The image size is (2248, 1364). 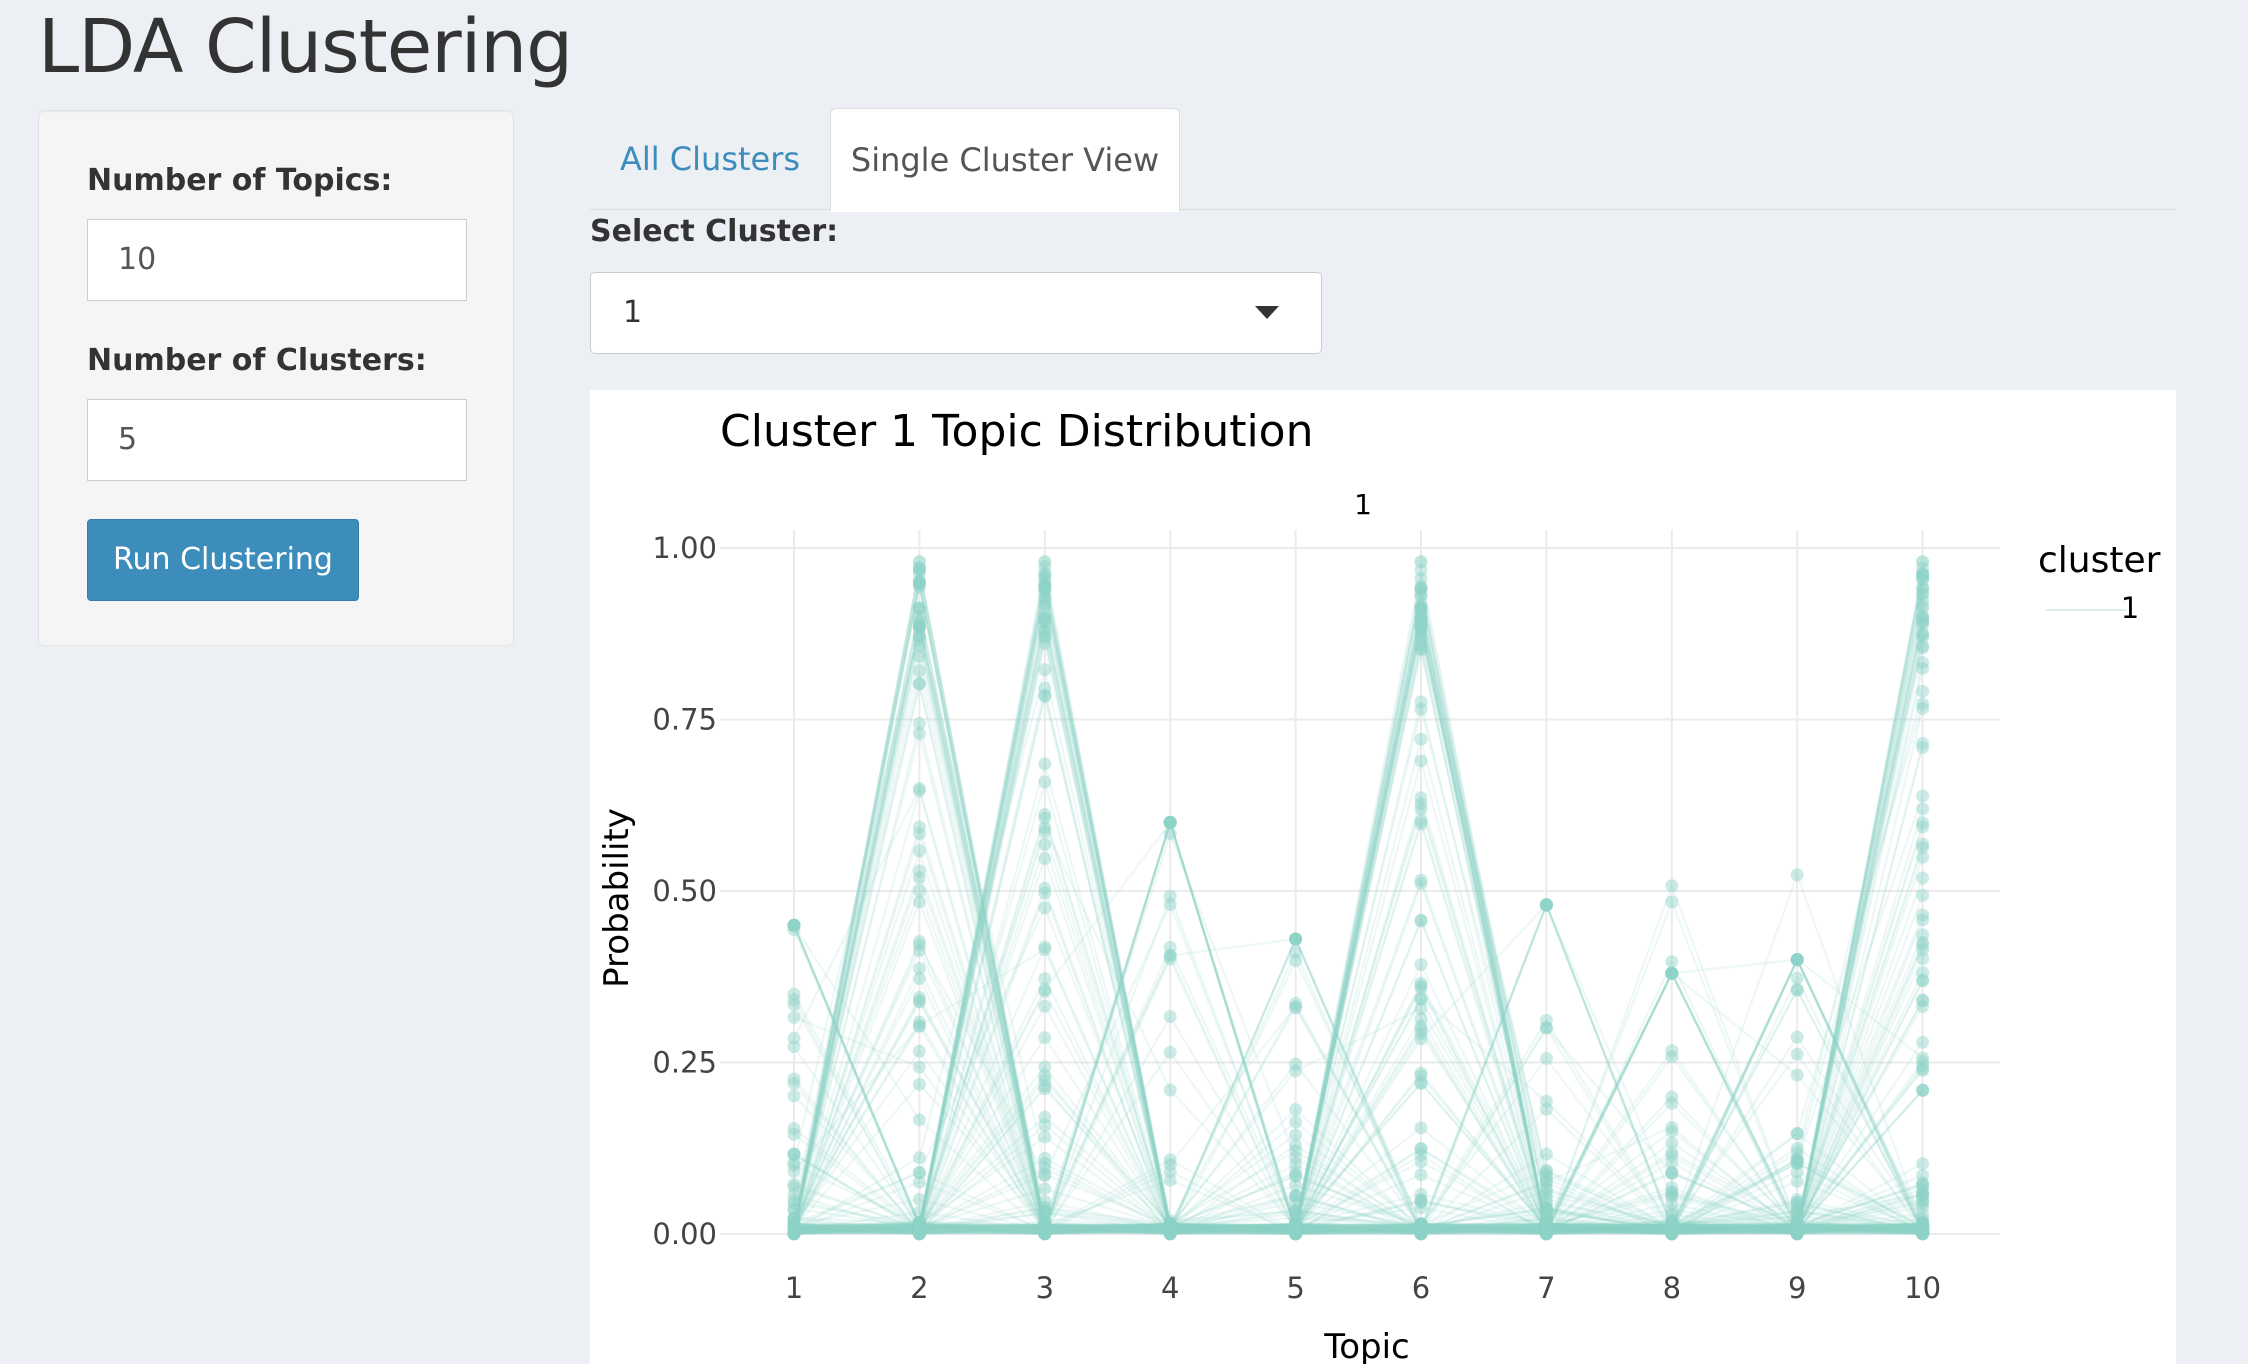 I want to click on tab-single-cluster-view: Single Cluster View, so click(x=1005, y=160).